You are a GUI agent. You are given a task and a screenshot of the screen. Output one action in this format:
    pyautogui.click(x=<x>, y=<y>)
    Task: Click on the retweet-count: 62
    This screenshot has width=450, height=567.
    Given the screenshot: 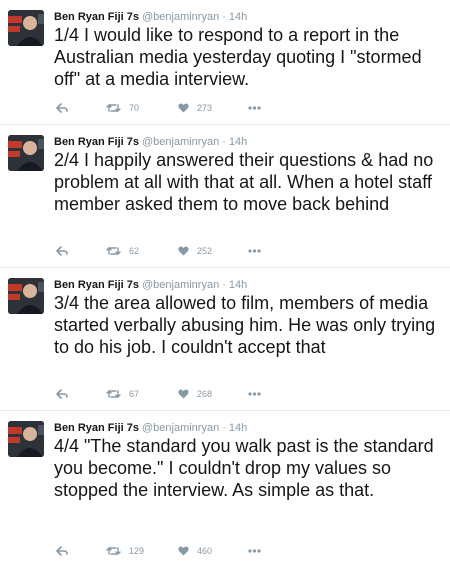 What is the action you would take?
    pyautogui.click(x=134, y=251)
    